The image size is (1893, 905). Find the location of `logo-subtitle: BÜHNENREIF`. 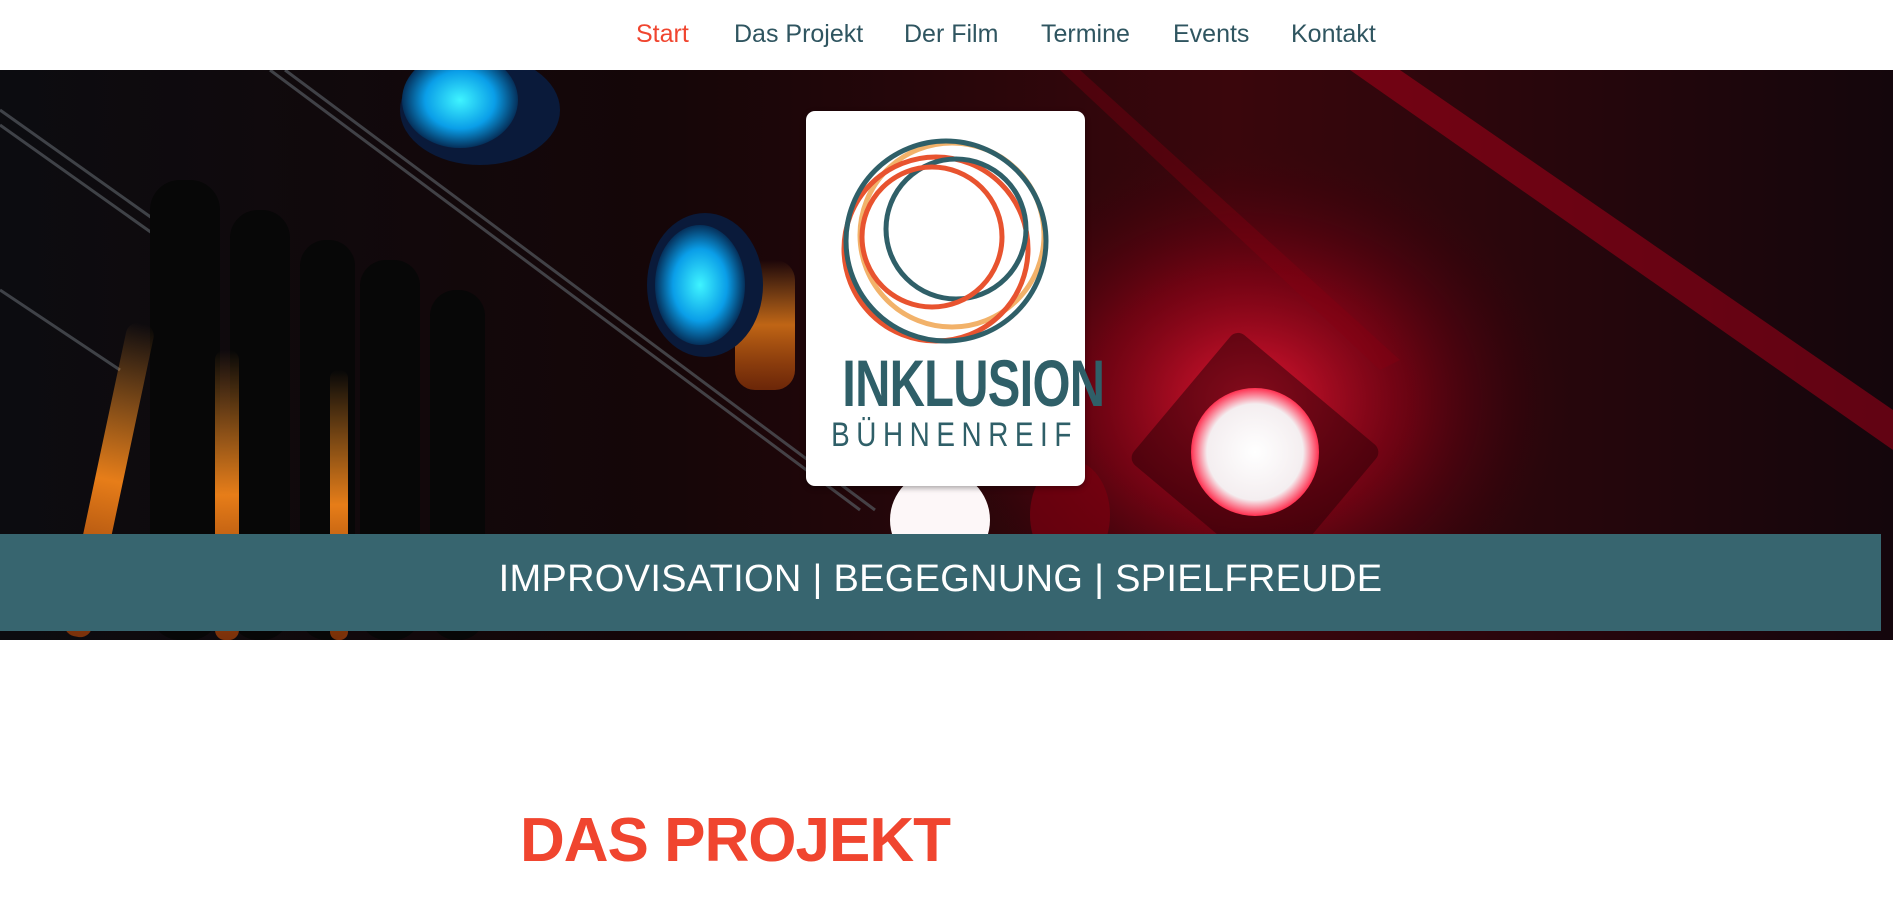

logo-subtitle: BÜHNENREIF is located at coordinates (954, 435).